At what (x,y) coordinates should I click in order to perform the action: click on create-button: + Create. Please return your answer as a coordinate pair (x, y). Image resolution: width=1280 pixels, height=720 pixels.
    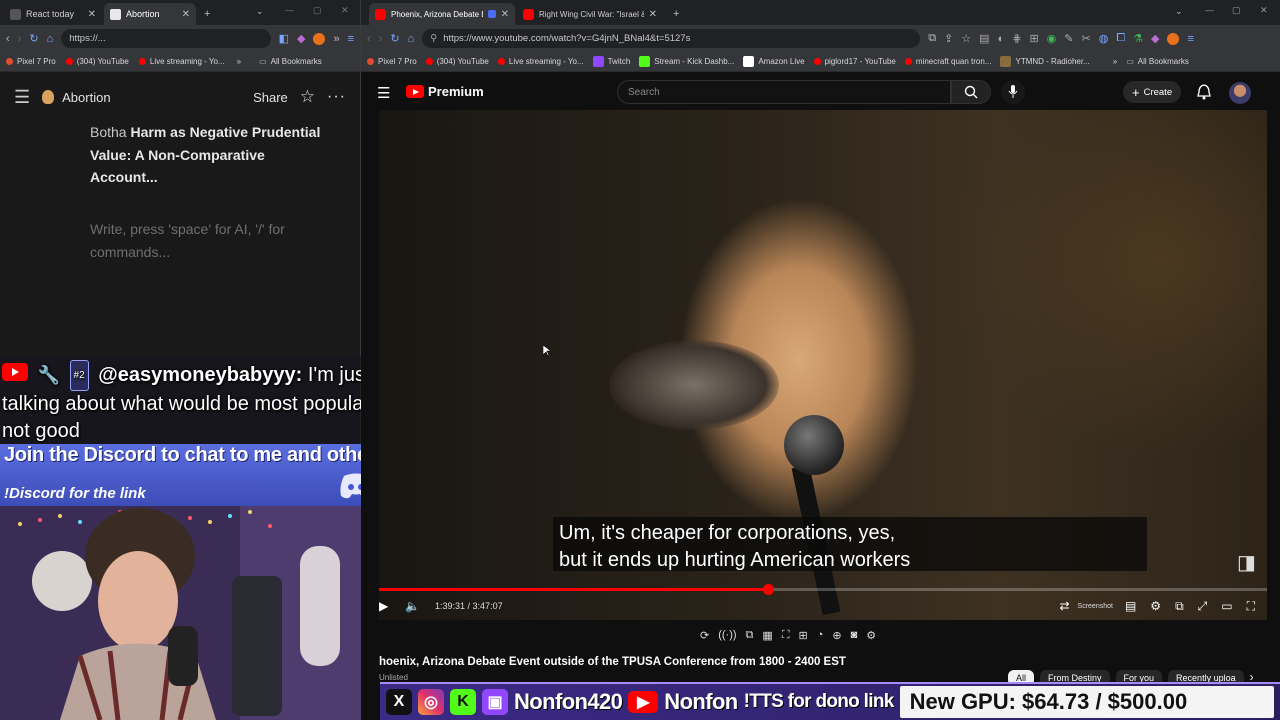
    Looking at the image, I should click on (1152, 92).